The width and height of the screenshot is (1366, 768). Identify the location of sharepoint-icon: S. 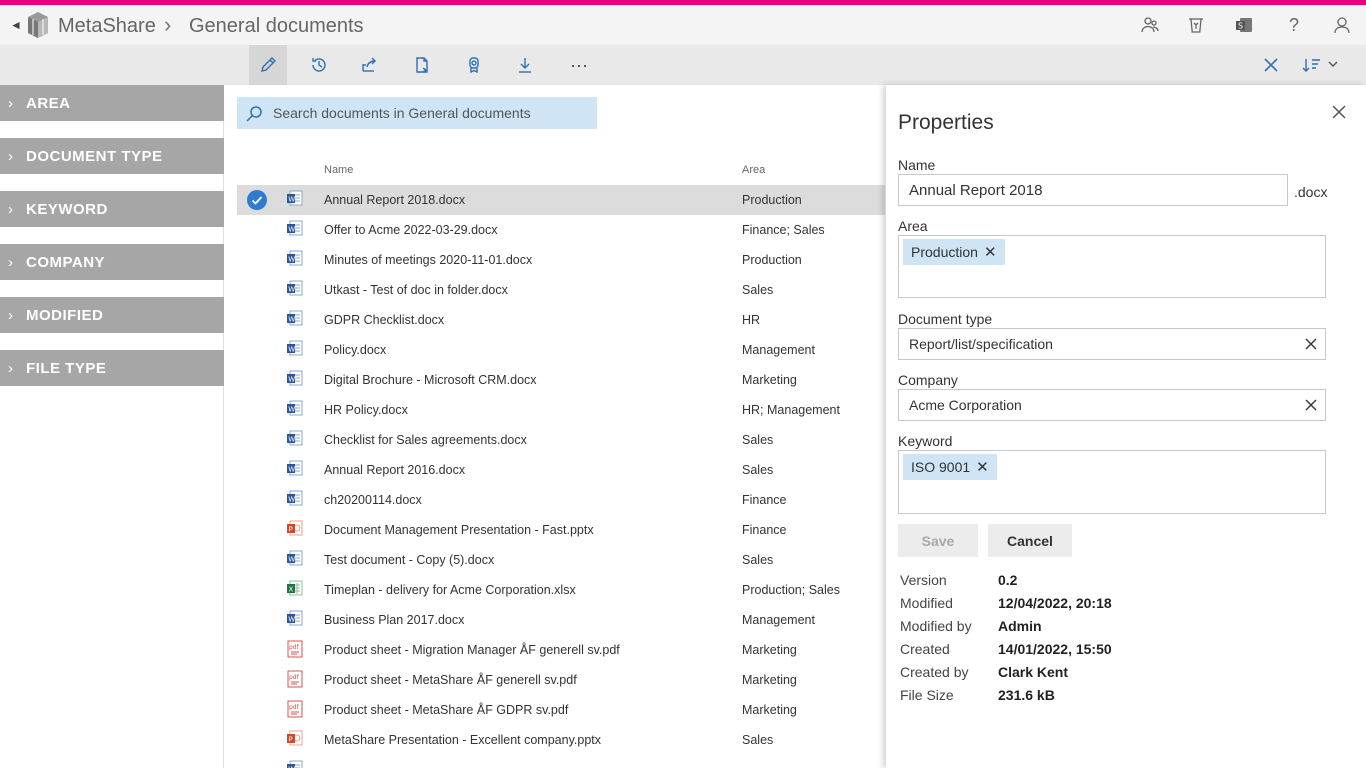
(1244, 25).